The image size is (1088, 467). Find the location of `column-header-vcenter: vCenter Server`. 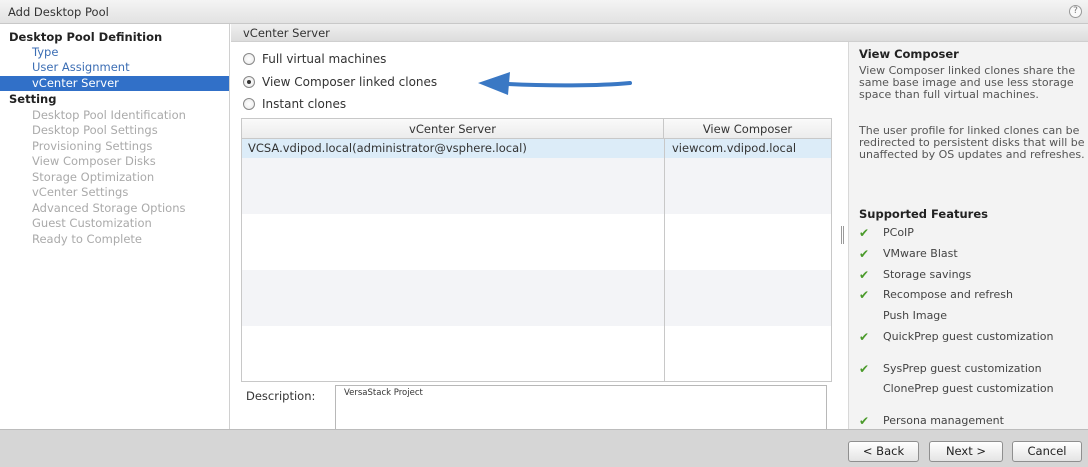

column-header-vcenter: vCenter Server is located at coordinates (453, 129).